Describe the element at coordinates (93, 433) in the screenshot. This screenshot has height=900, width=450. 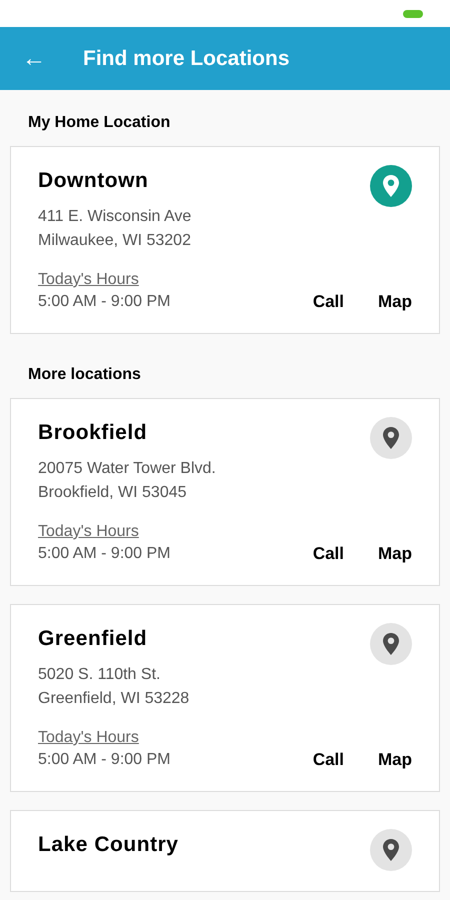
I see `location-name: Brookfield` at that location.